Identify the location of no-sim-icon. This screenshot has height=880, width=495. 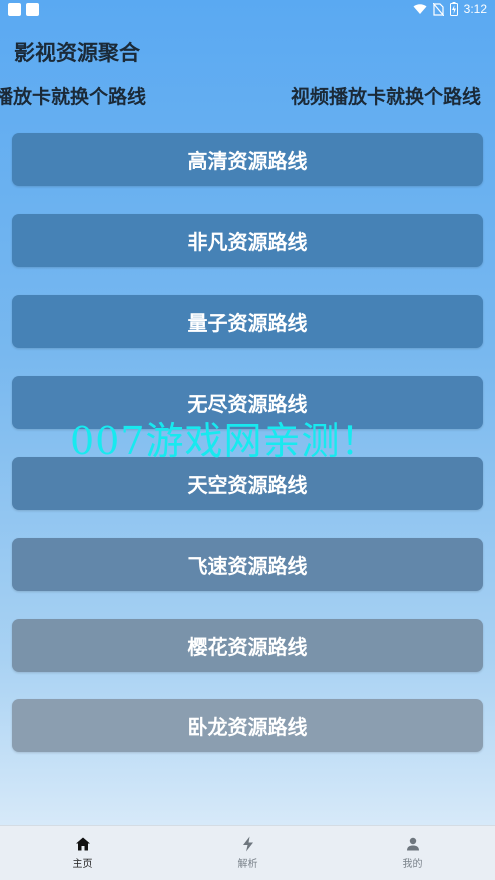
(438, 9).